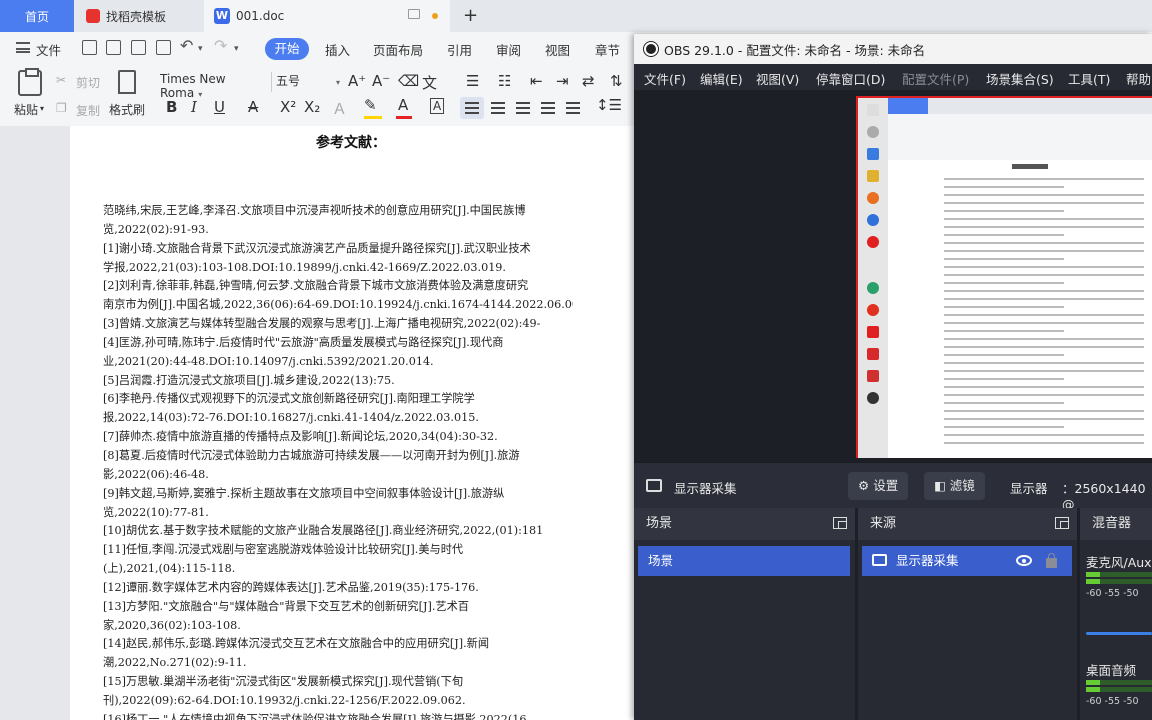 The width and height of the screenshot is (1152, 720). I want to click on obs-menu-profile: 配置文件(P), so click(935, 78).